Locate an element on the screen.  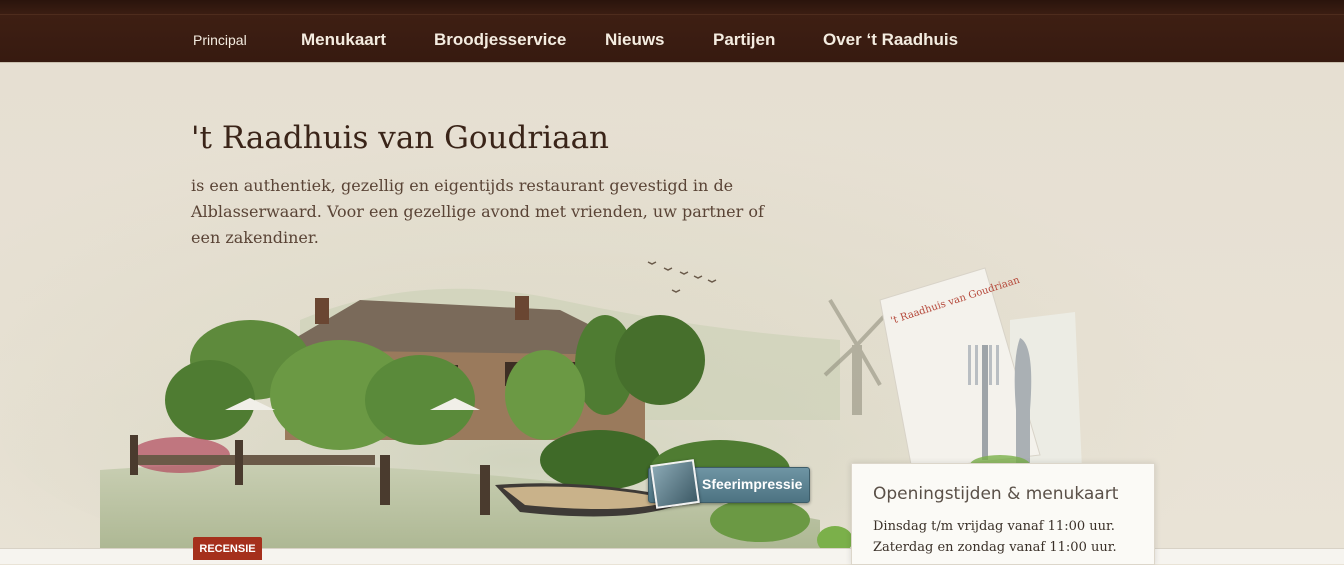
nav-partijen: Partijen is located at coordinates (744, 40).